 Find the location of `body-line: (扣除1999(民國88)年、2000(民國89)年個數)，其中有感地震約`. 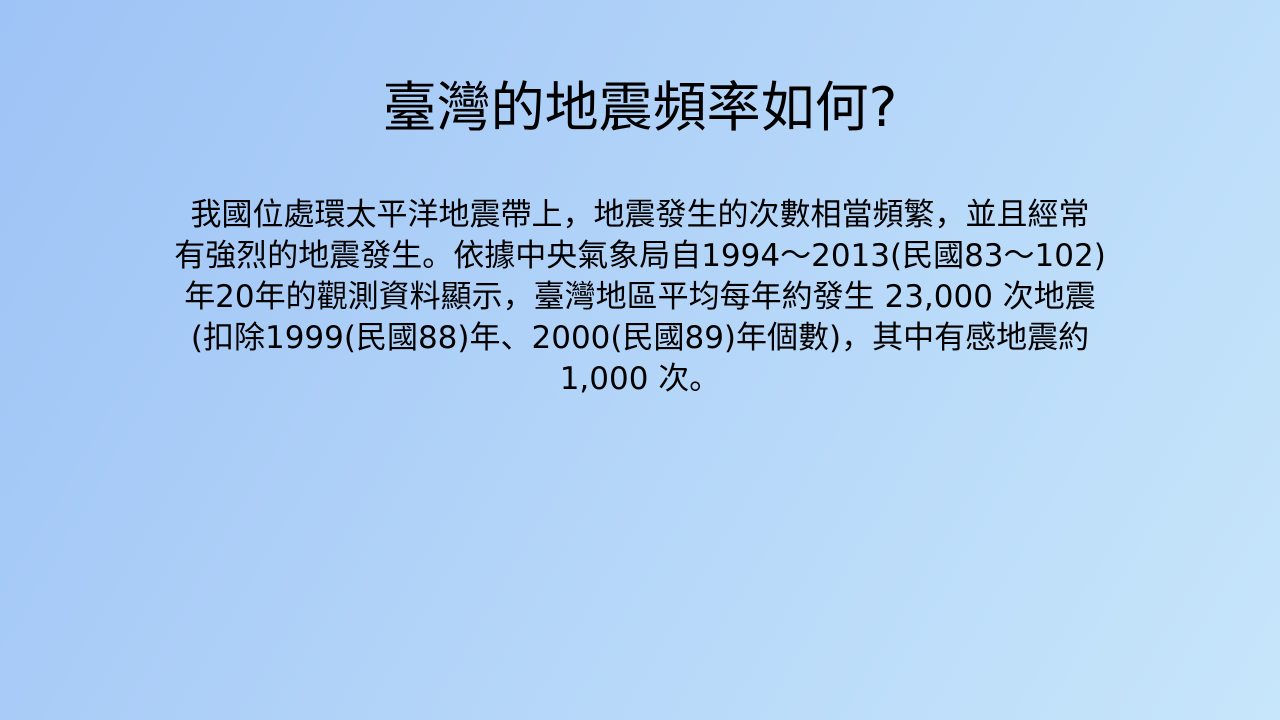

body-line: (扣除1999(民國88)年、2000(民國89)年個數)，其中有感地震約 is located at coordinates (640, 338).